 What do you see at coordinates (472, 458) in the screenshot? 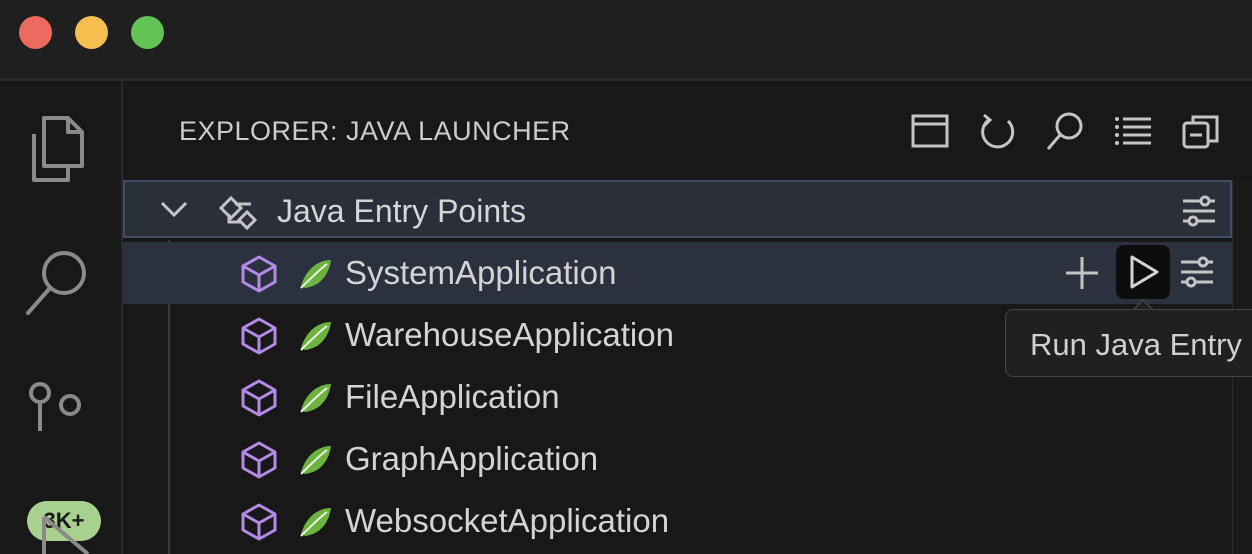
I see `entry-label: GraphApplication` at bounding box center [472, 458].